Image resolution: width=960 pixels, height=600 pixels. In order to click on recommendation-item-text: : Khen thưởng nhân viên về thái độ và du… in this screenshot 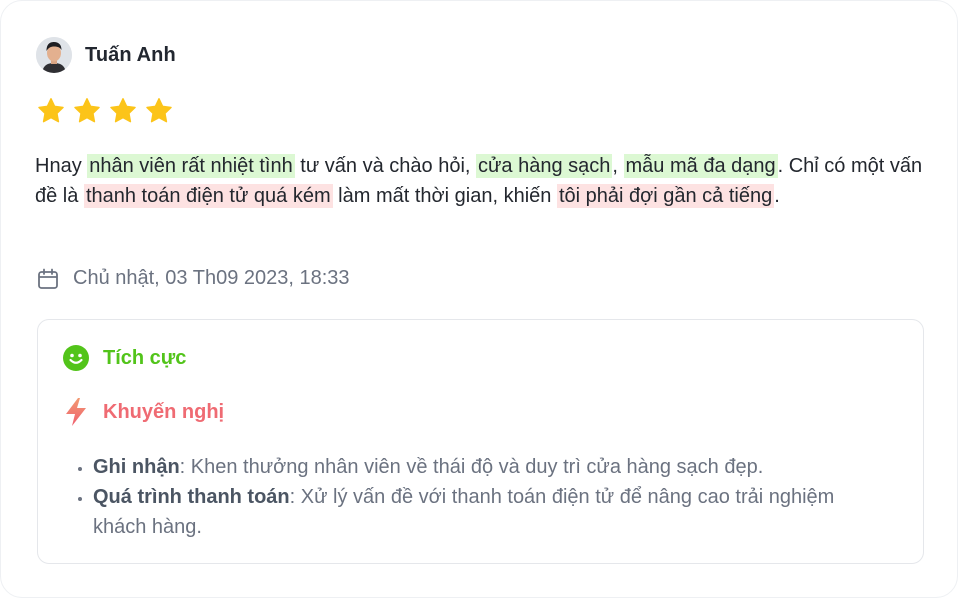, I will do `click(471, 467)`.